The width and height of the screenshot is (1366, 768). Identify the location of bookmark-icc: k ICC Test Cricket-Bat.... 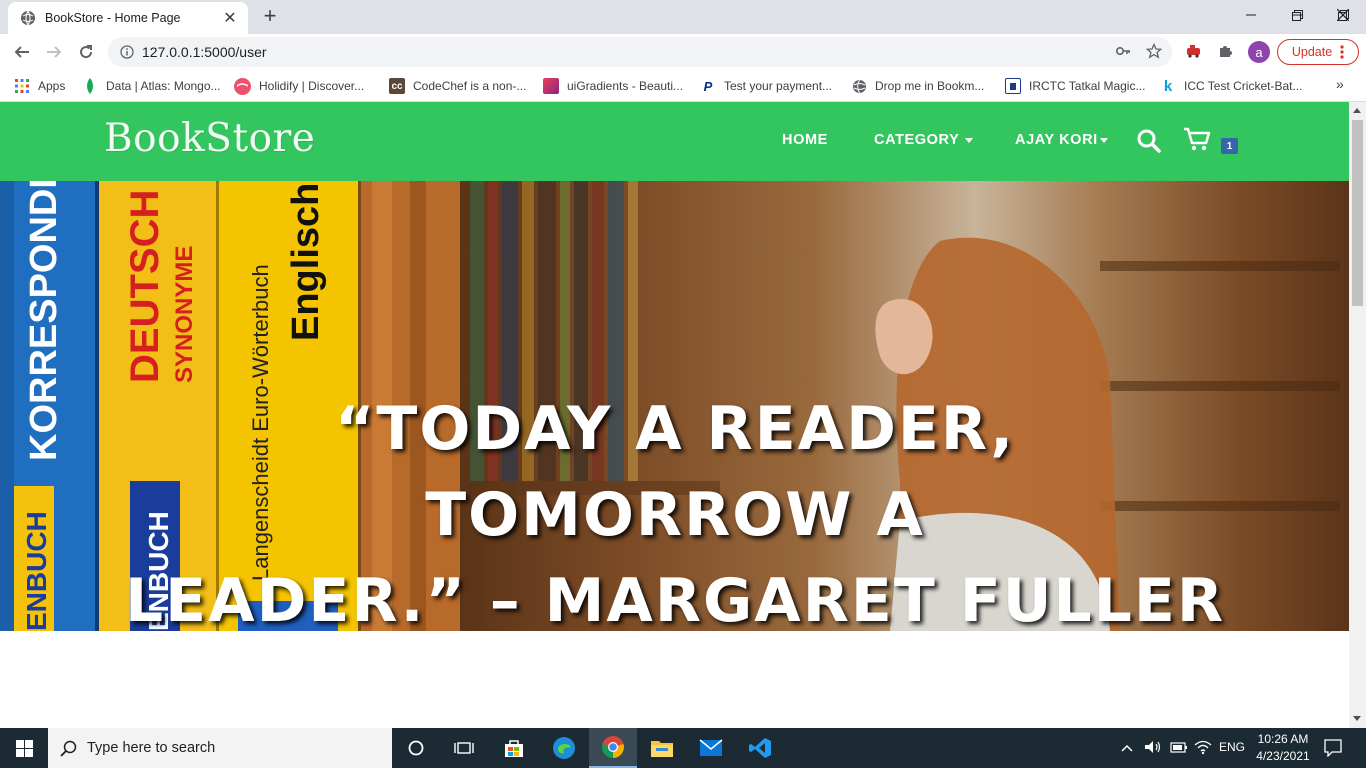
(1231, 86).